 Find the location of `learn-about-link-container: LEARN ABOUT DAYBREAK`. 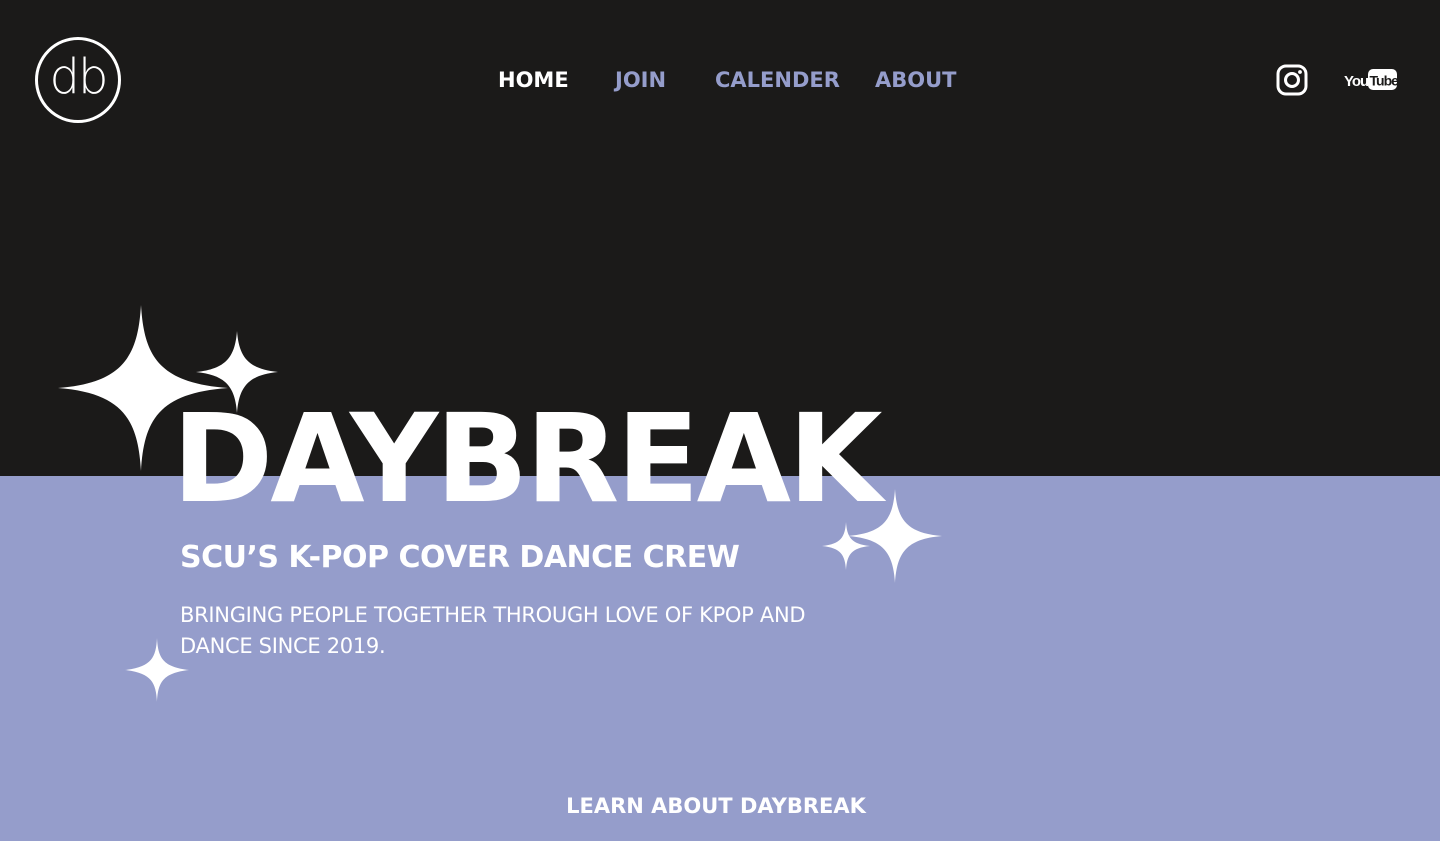

learn-about-link-container: LEARN ABOUT DAYBREAK is located at coordinates (716, 806).